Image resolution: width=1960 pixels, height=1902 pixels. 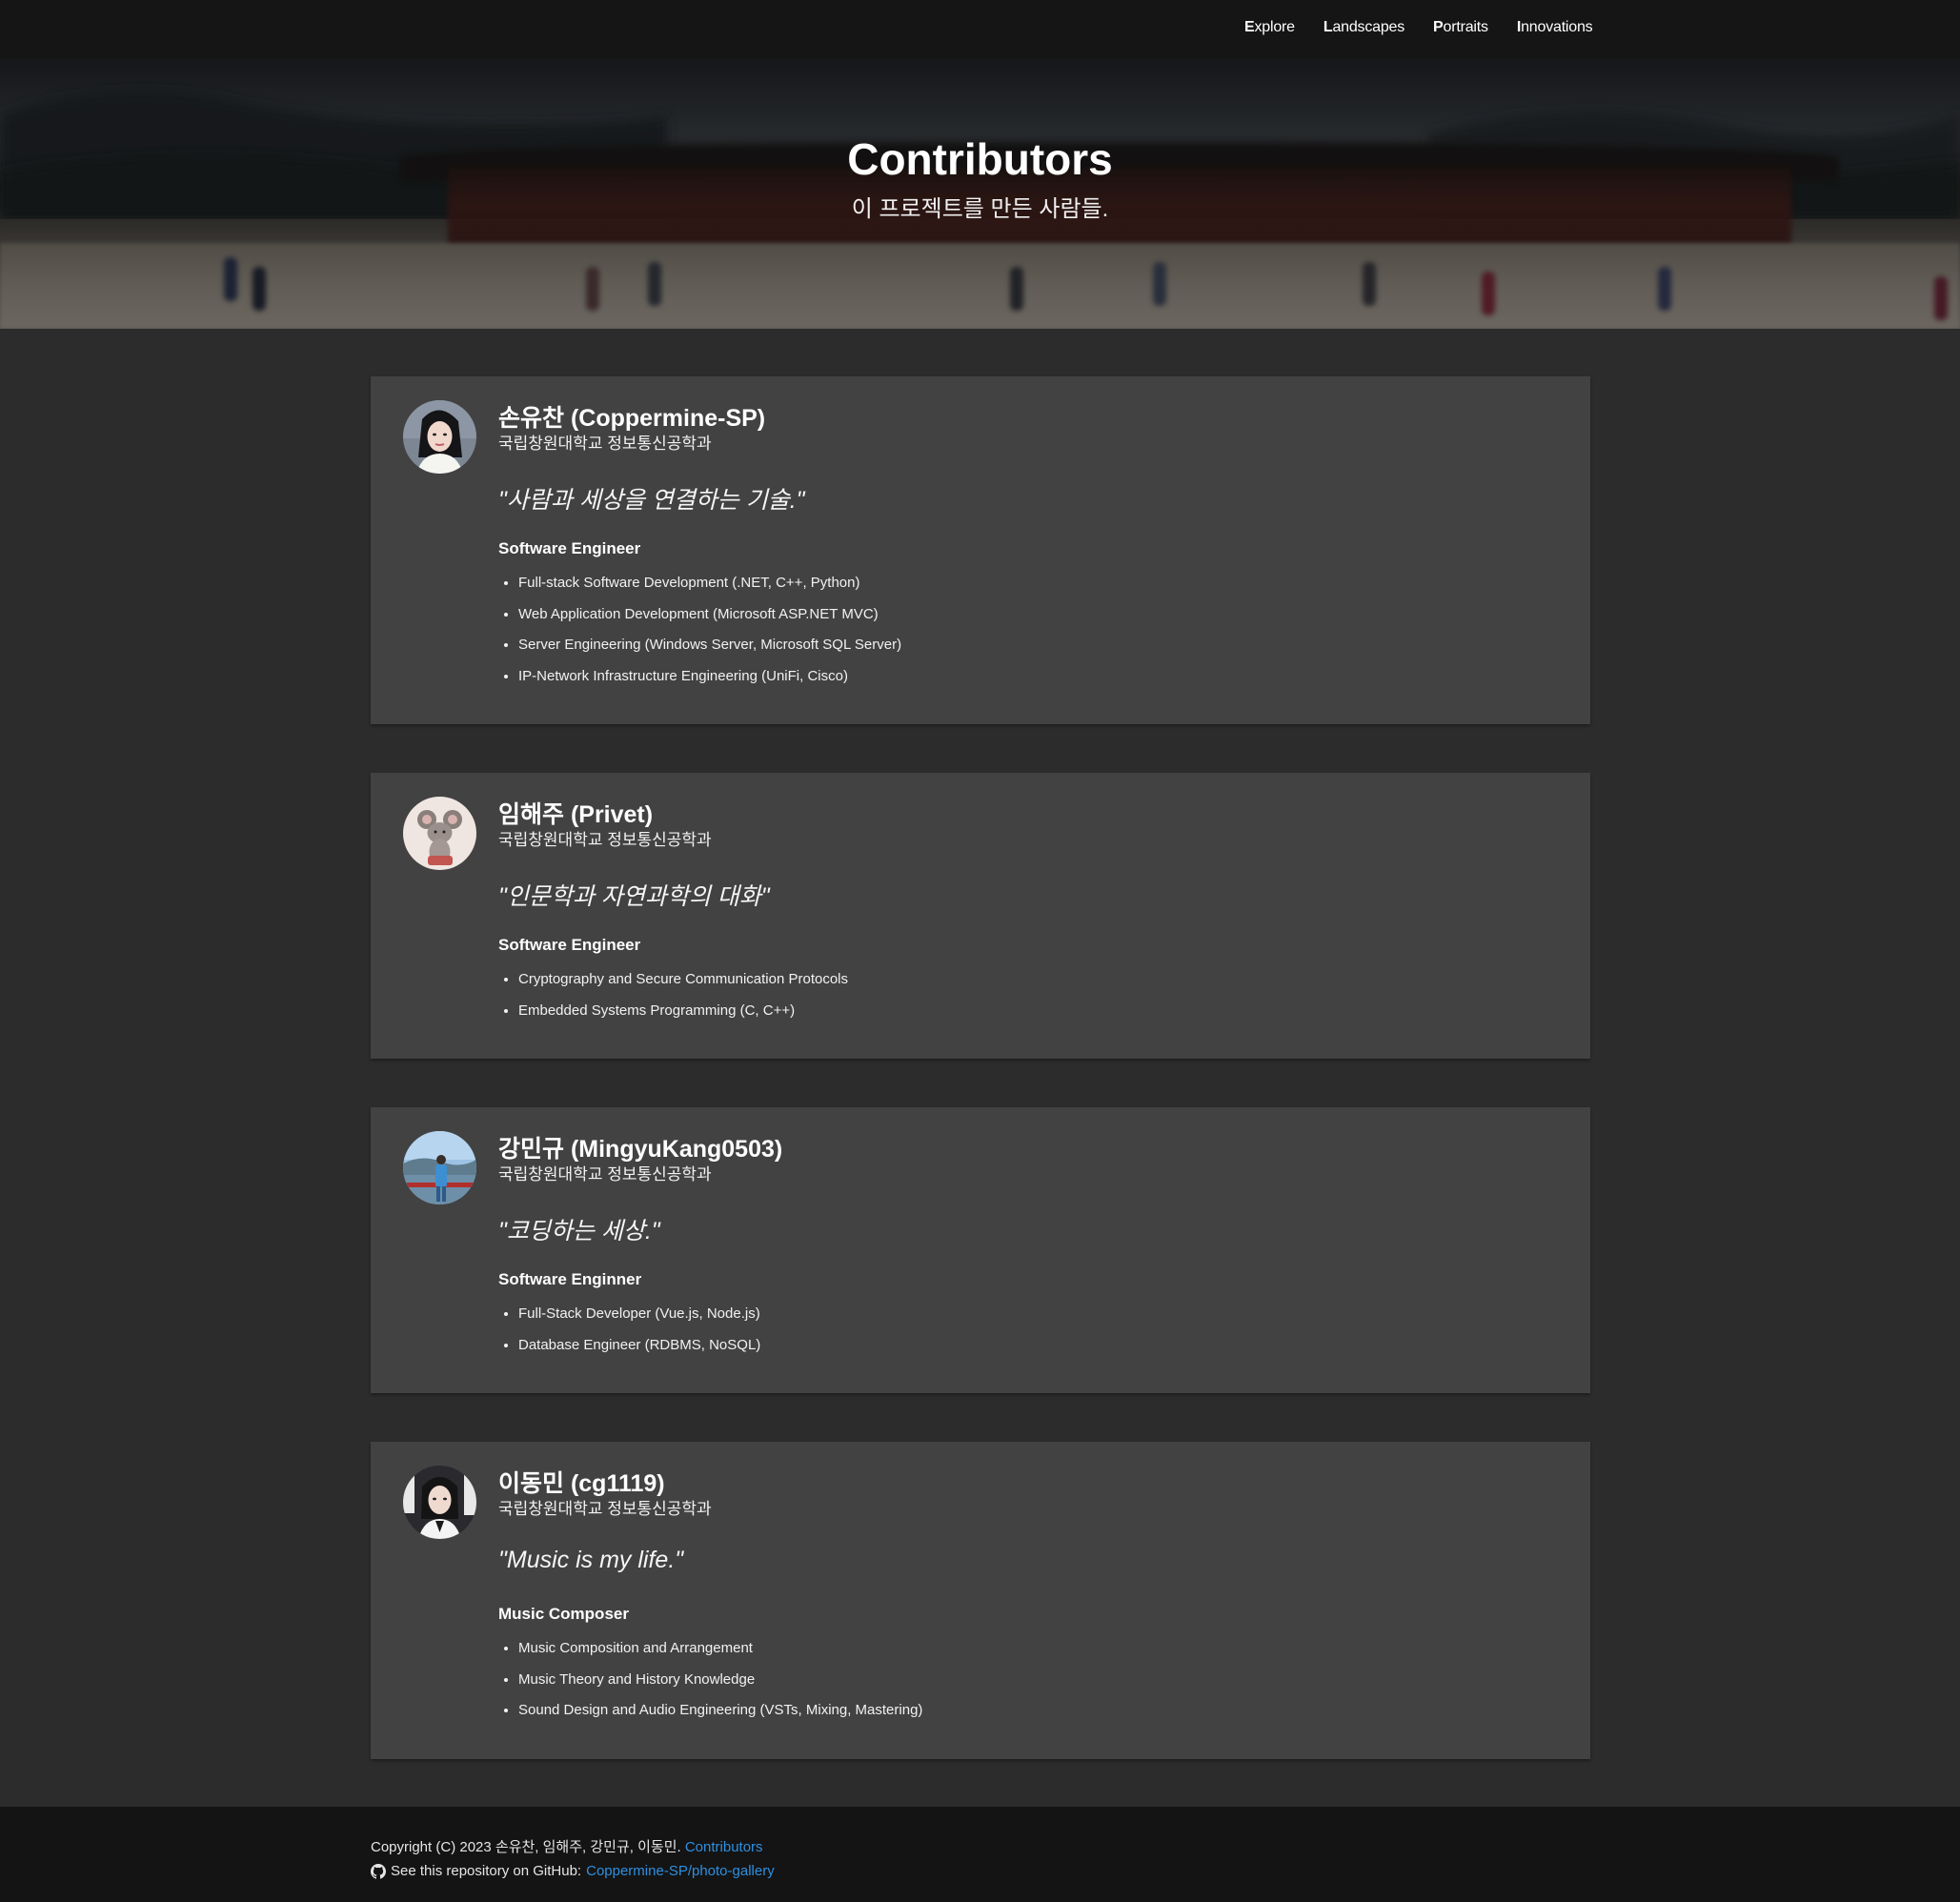 What do you see at coordinates (980, 209) in the screenshot?
I see `page-subtitle: 이 프로젝트를 만든 사람들.` at bounding box center [980, 209].